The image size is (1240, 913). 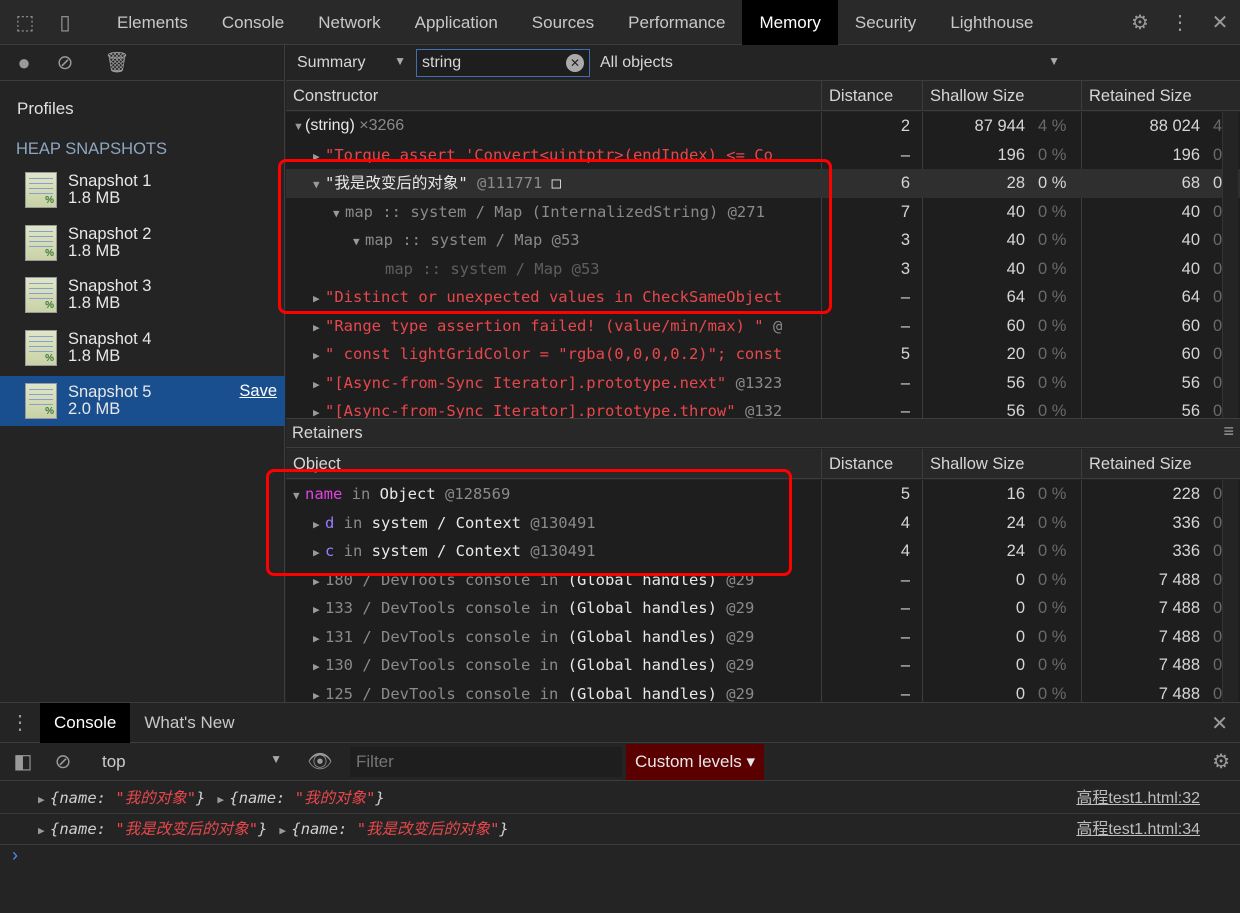 What do you see at coordinates (25, 22) in the screenshot?
I see `inspect-element-icon: ⬚` at bounding box center [25, 22].